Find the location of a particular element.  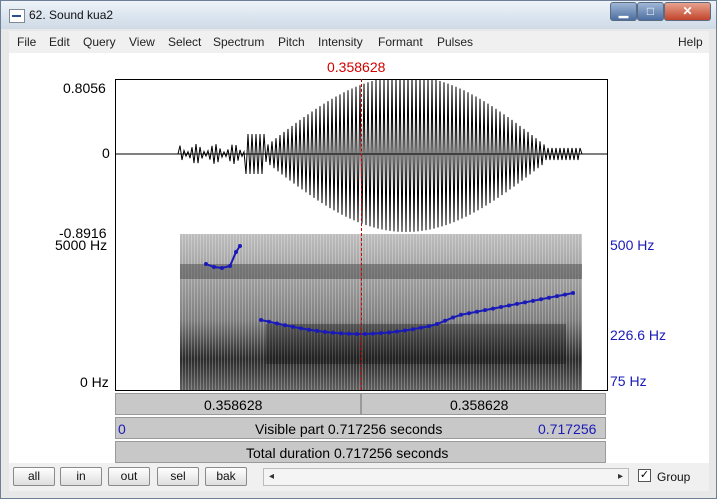

visible-part-bar: 0 Visible part 0.717256 seconds 0.717256 is located at coordinates (360, 428).